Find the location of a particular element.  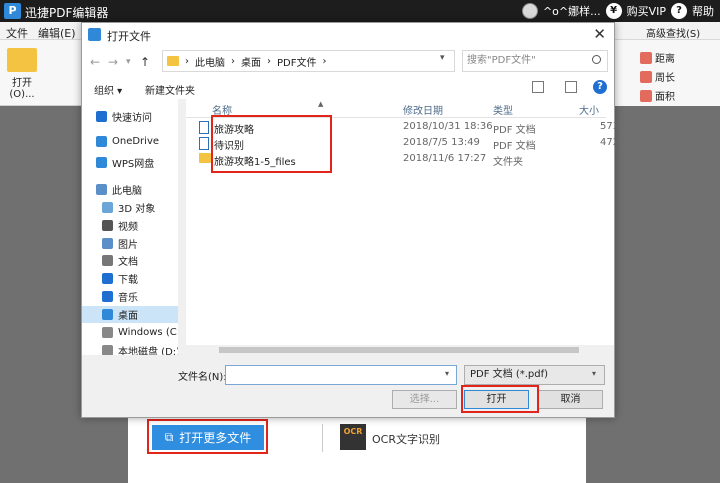

desktop-icon is located at coordinates (107, 314).